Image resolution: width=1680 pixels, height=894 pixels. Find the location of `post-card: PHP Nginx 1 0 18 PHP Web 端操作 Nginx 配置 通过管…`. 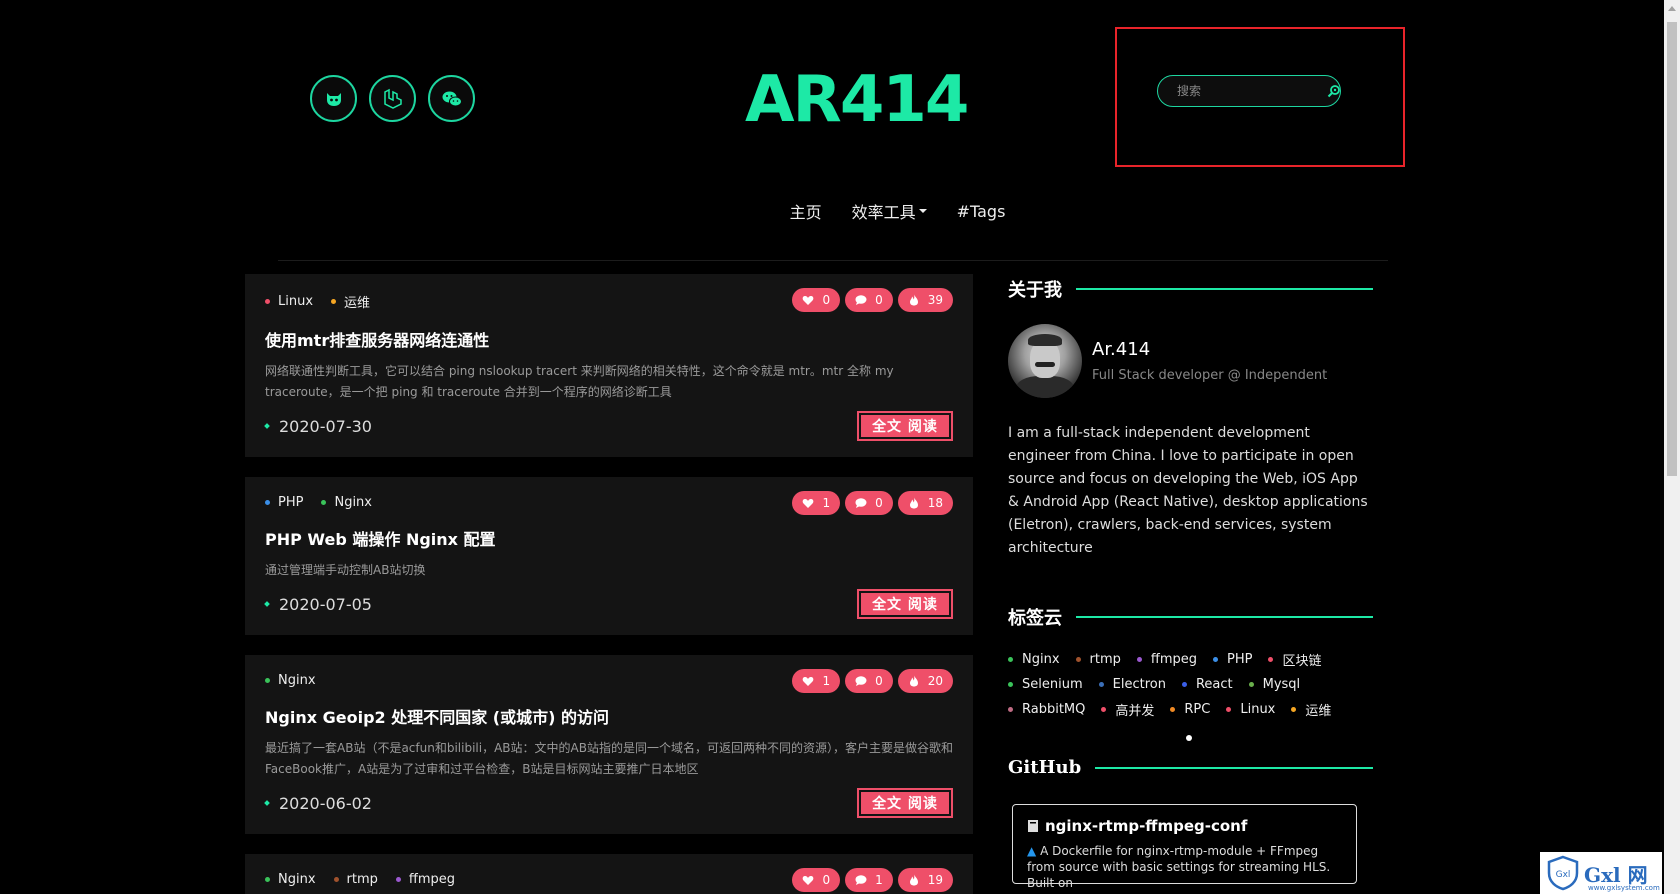

post-card: PHP Nginx 1 0 18 PHP Web 端操作 Nginx 配置 通过管… is located at coordinates (609, 556).